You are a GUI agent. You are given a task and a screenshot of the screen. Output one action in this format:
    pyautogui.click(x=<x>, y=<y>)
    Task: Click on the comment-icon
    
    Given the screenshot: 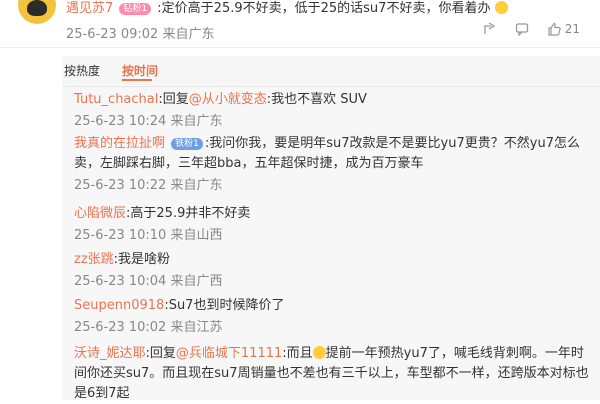 What is the action you would take?
    pyautogui.click(x=521, y=29)
    